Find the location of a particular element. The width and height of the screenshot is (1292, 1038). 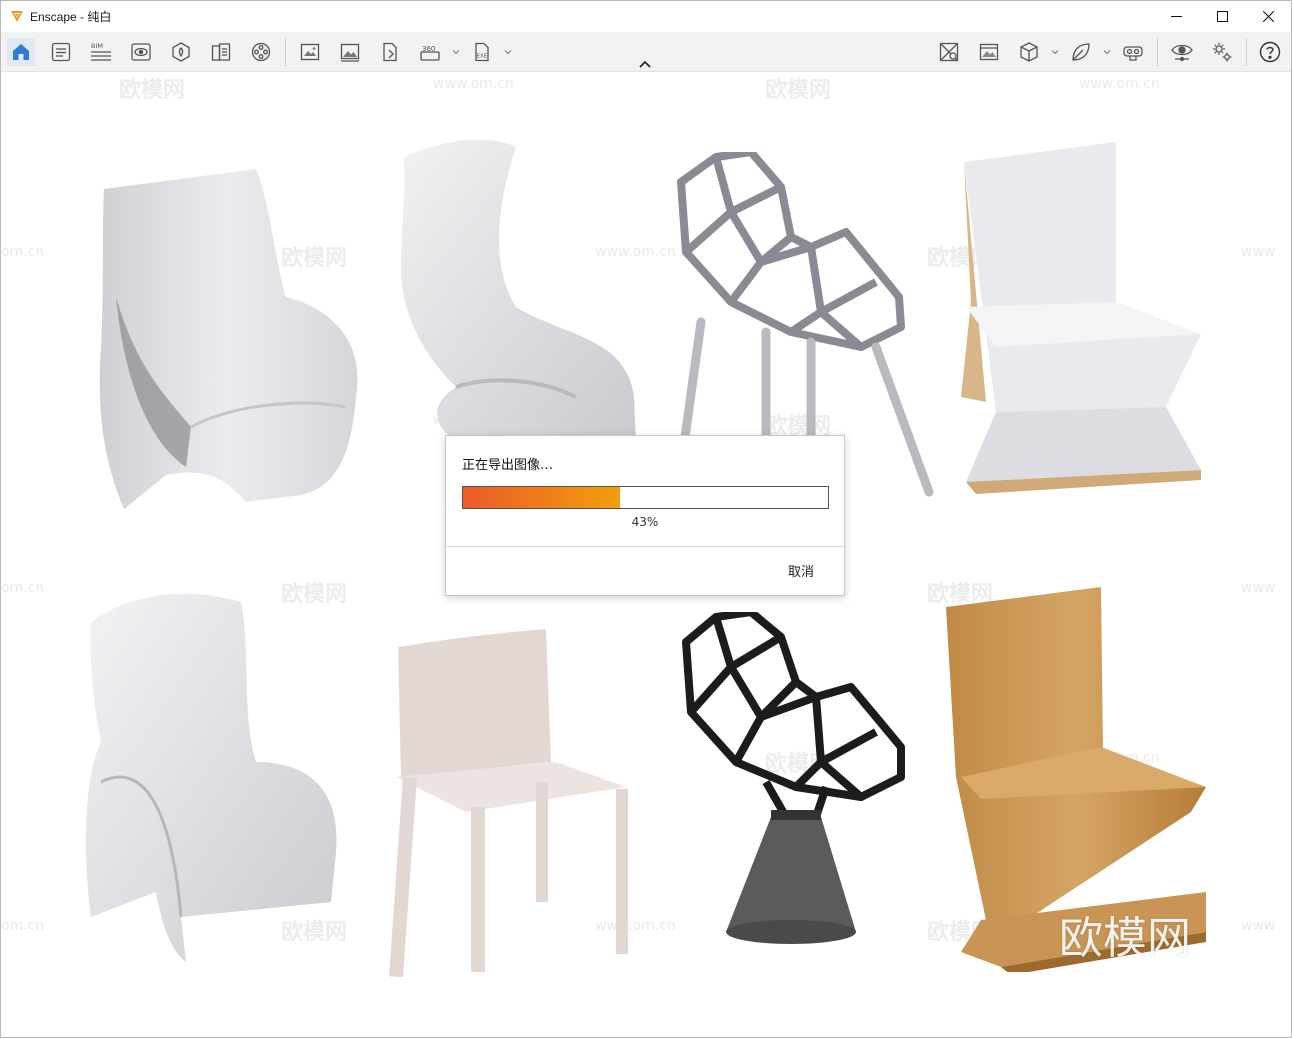

screenshot-icon is located at coordinates (310, 52).